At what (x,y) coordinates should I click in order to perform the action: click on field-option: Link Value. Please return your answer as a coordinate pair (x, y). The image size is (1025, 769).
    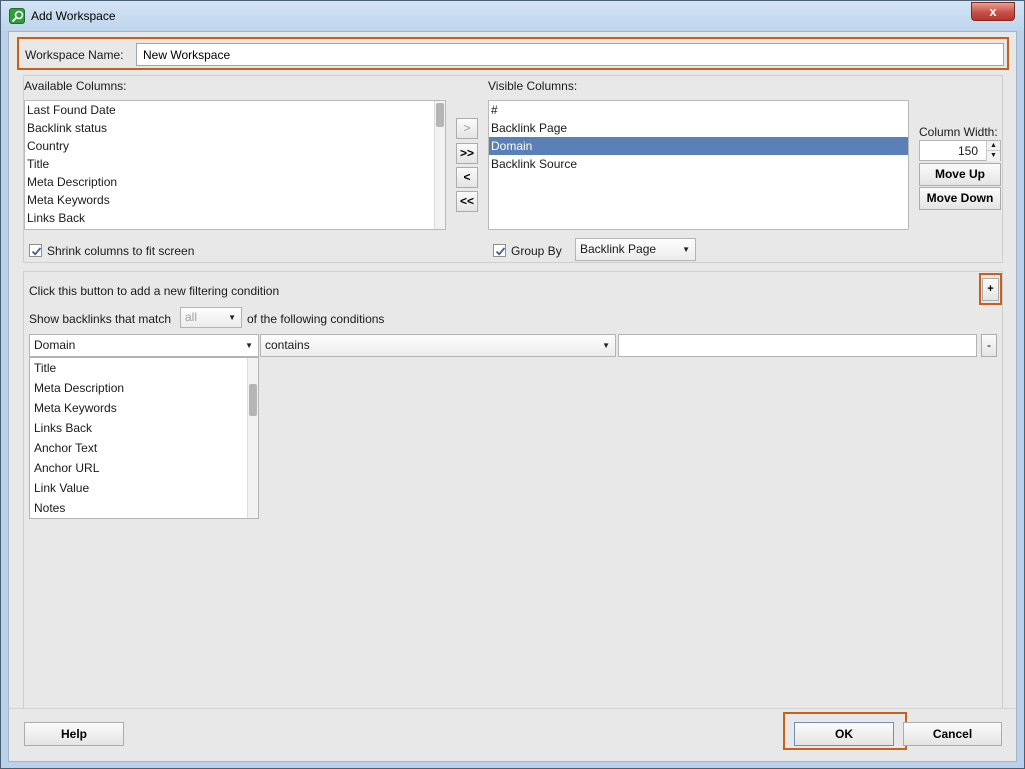
    Looking at the image, I should click on (144, 488).